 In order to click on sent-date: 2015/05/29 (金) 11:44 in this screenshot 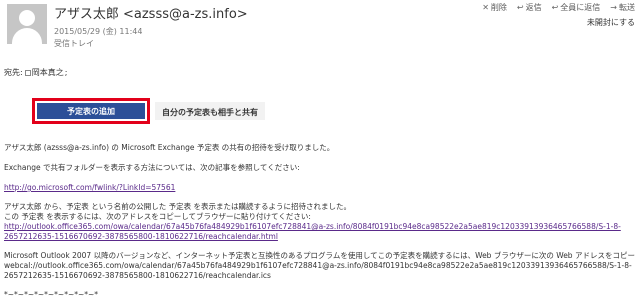, I will do `click(98, 31)`.